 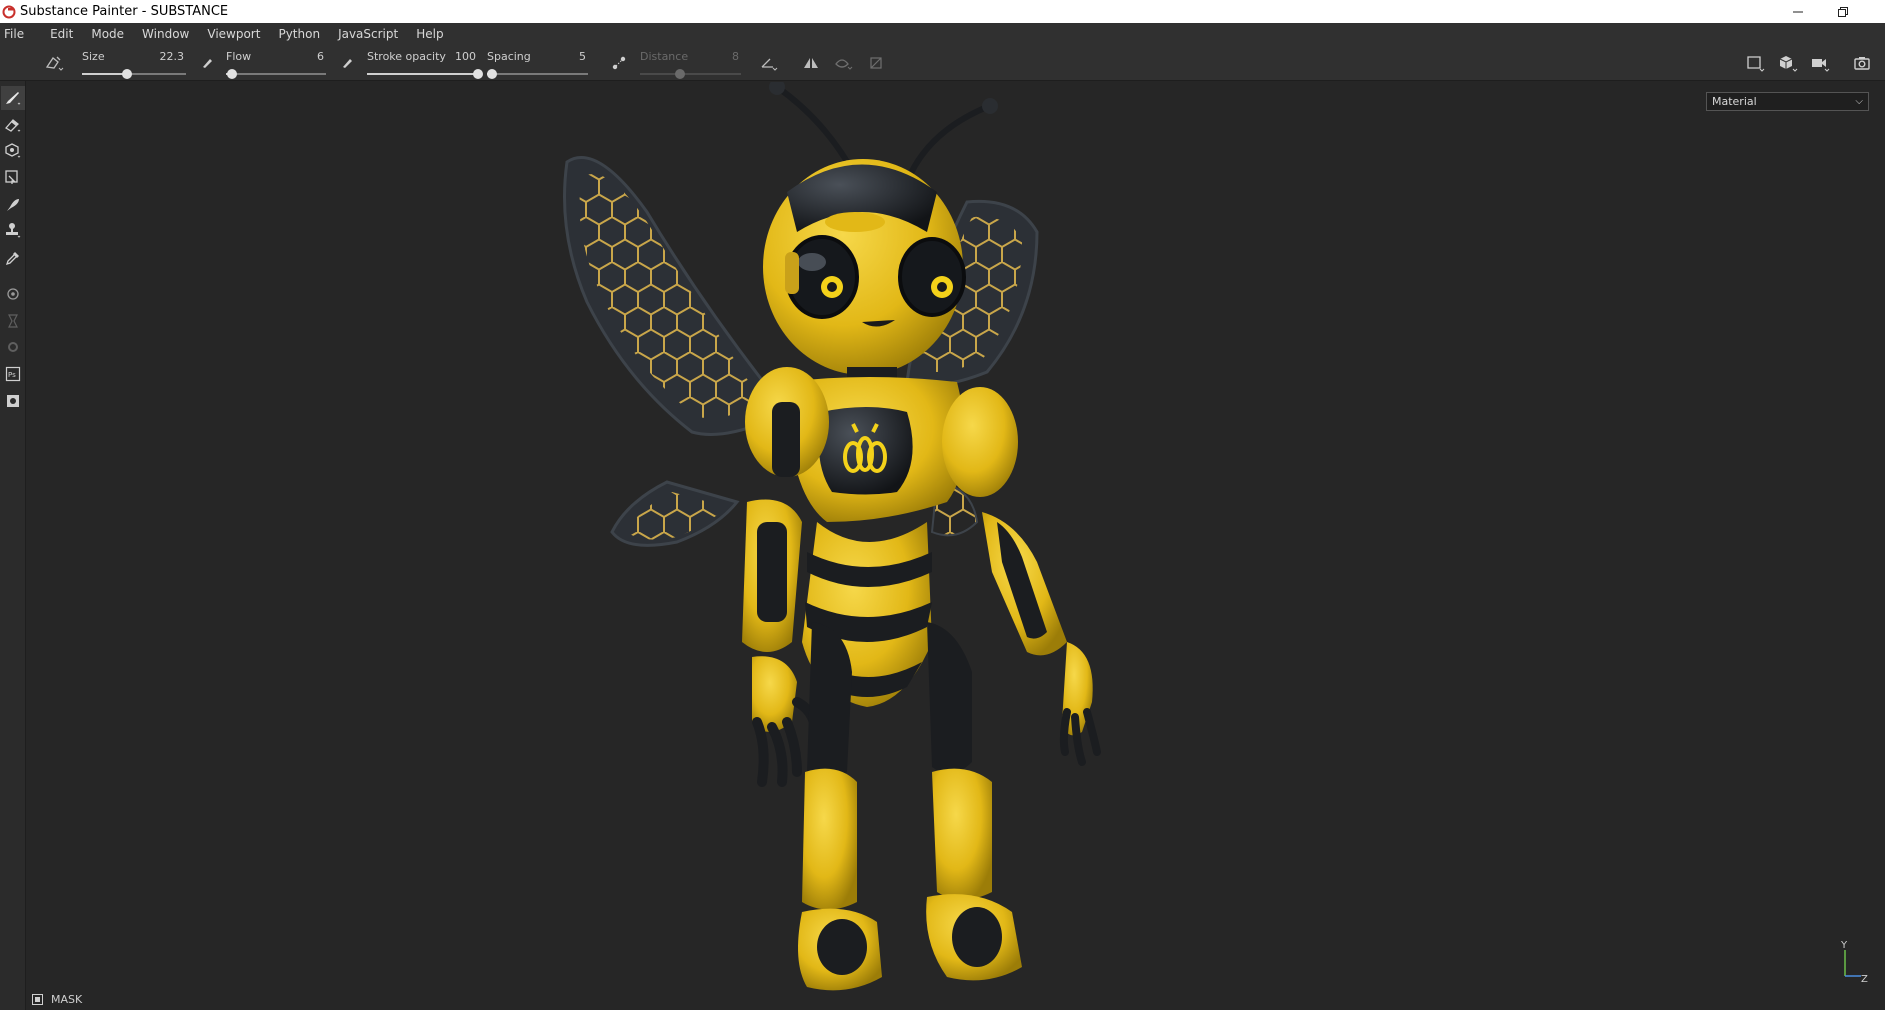 I want to click on window-title: Substance Painter - SUBSTANCE, so click(x=124, y=11).